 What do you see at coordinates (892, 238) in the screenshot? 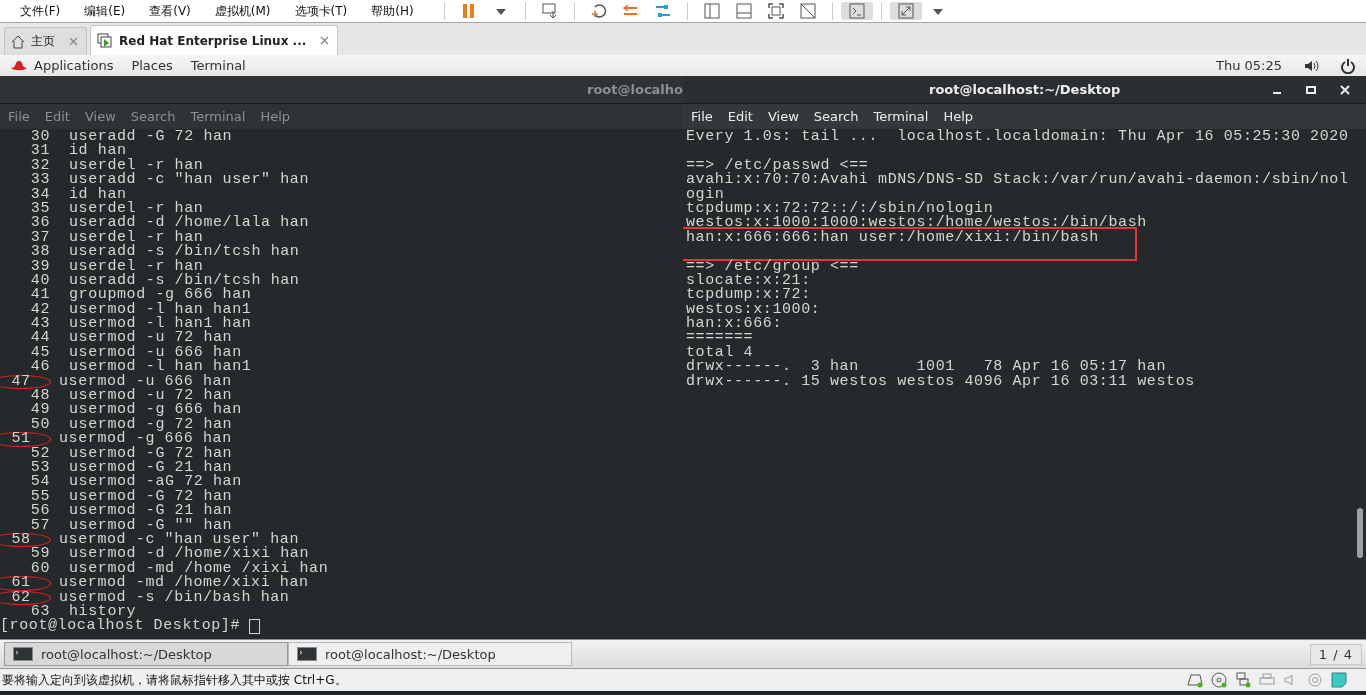
I see `terminal-line: han:x:666:666:han user:/home/xixi:/bin/bash` at bounding box center [892, 238].